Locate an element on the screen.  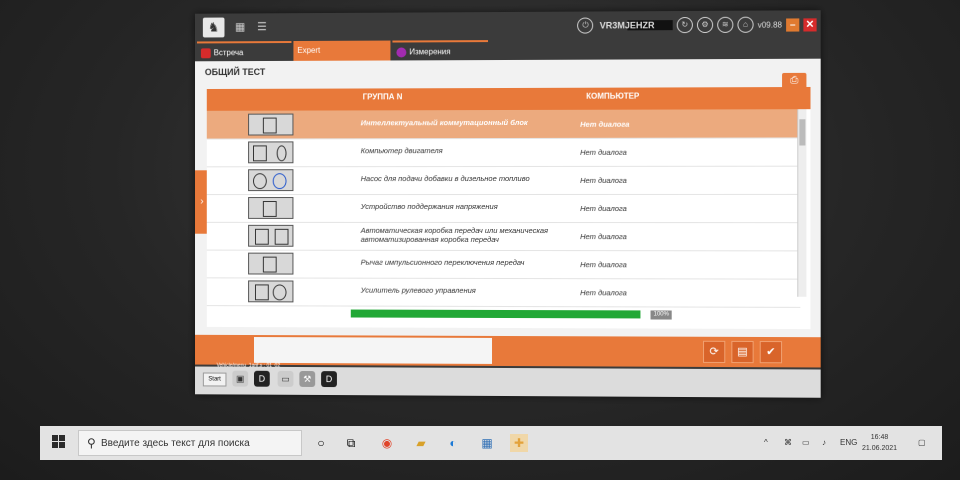
refresh-icon: ⟳ is located at coordinates (714, 351).